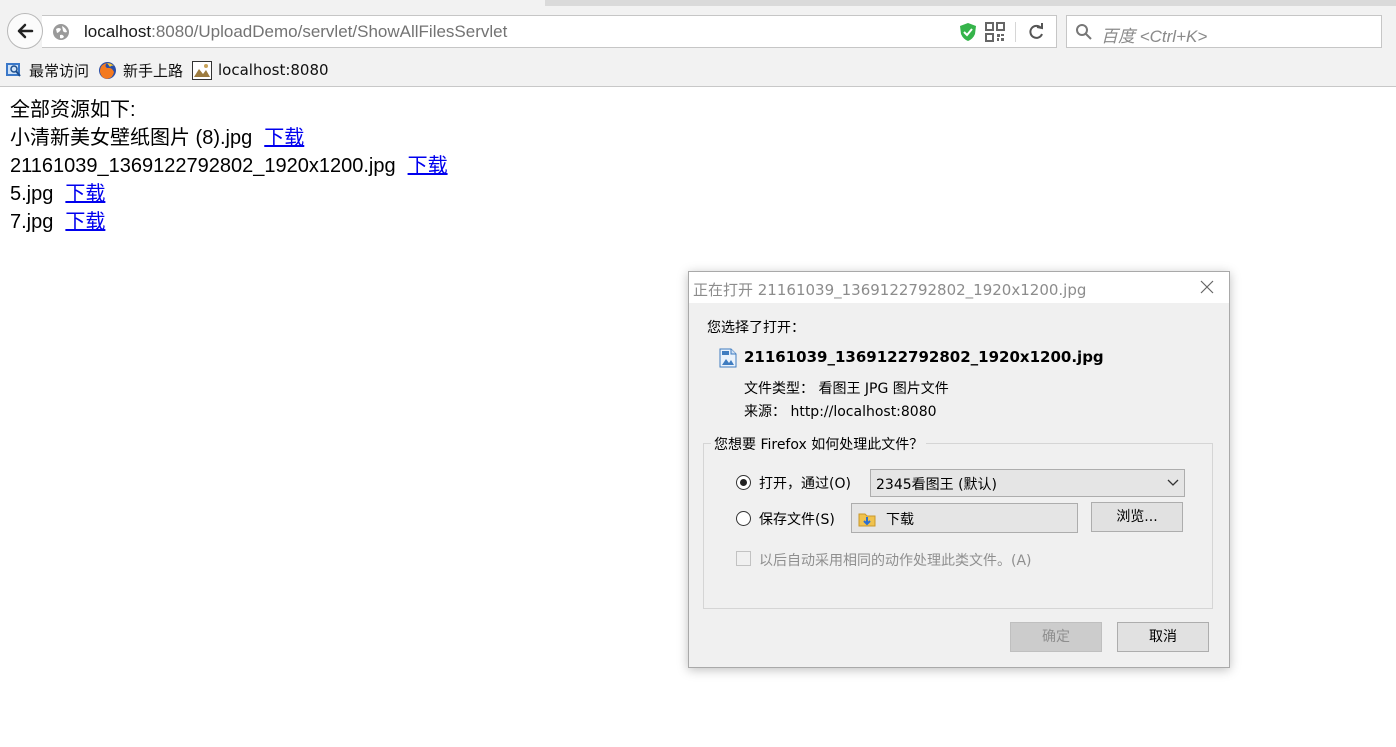 The height and width of the screenshot is (747, 1396). I want to click on file-row: 5.jpg 下载, so click(229, 194).